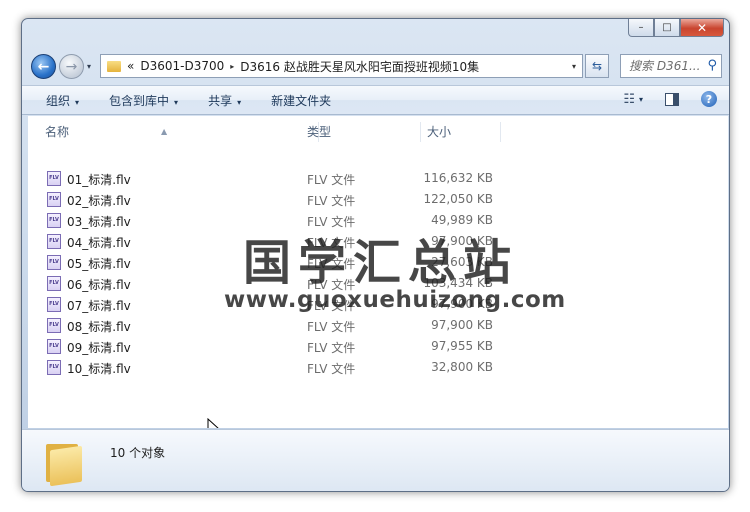 Image resolution: width=750 pixels, height=512 pixels. Describe the element at coordinates (213, 423) in the screenshot. I see `mouse-cursor-icon` at that location.